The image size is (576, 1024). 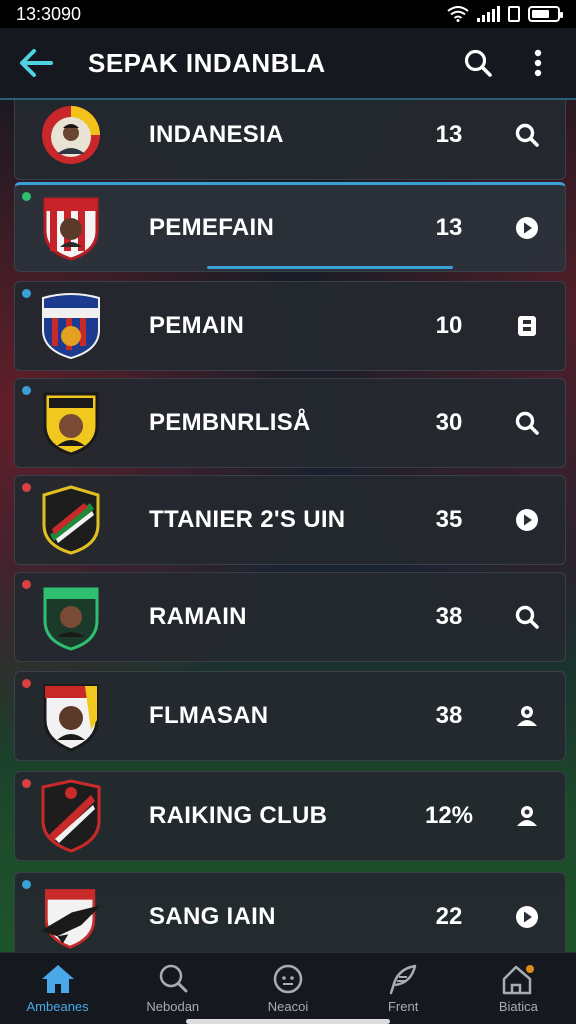 What do you see at coordinates (197, 325) in the screenshot?
I see `club-name: PEMAIN` at bounding box center [197, 325].